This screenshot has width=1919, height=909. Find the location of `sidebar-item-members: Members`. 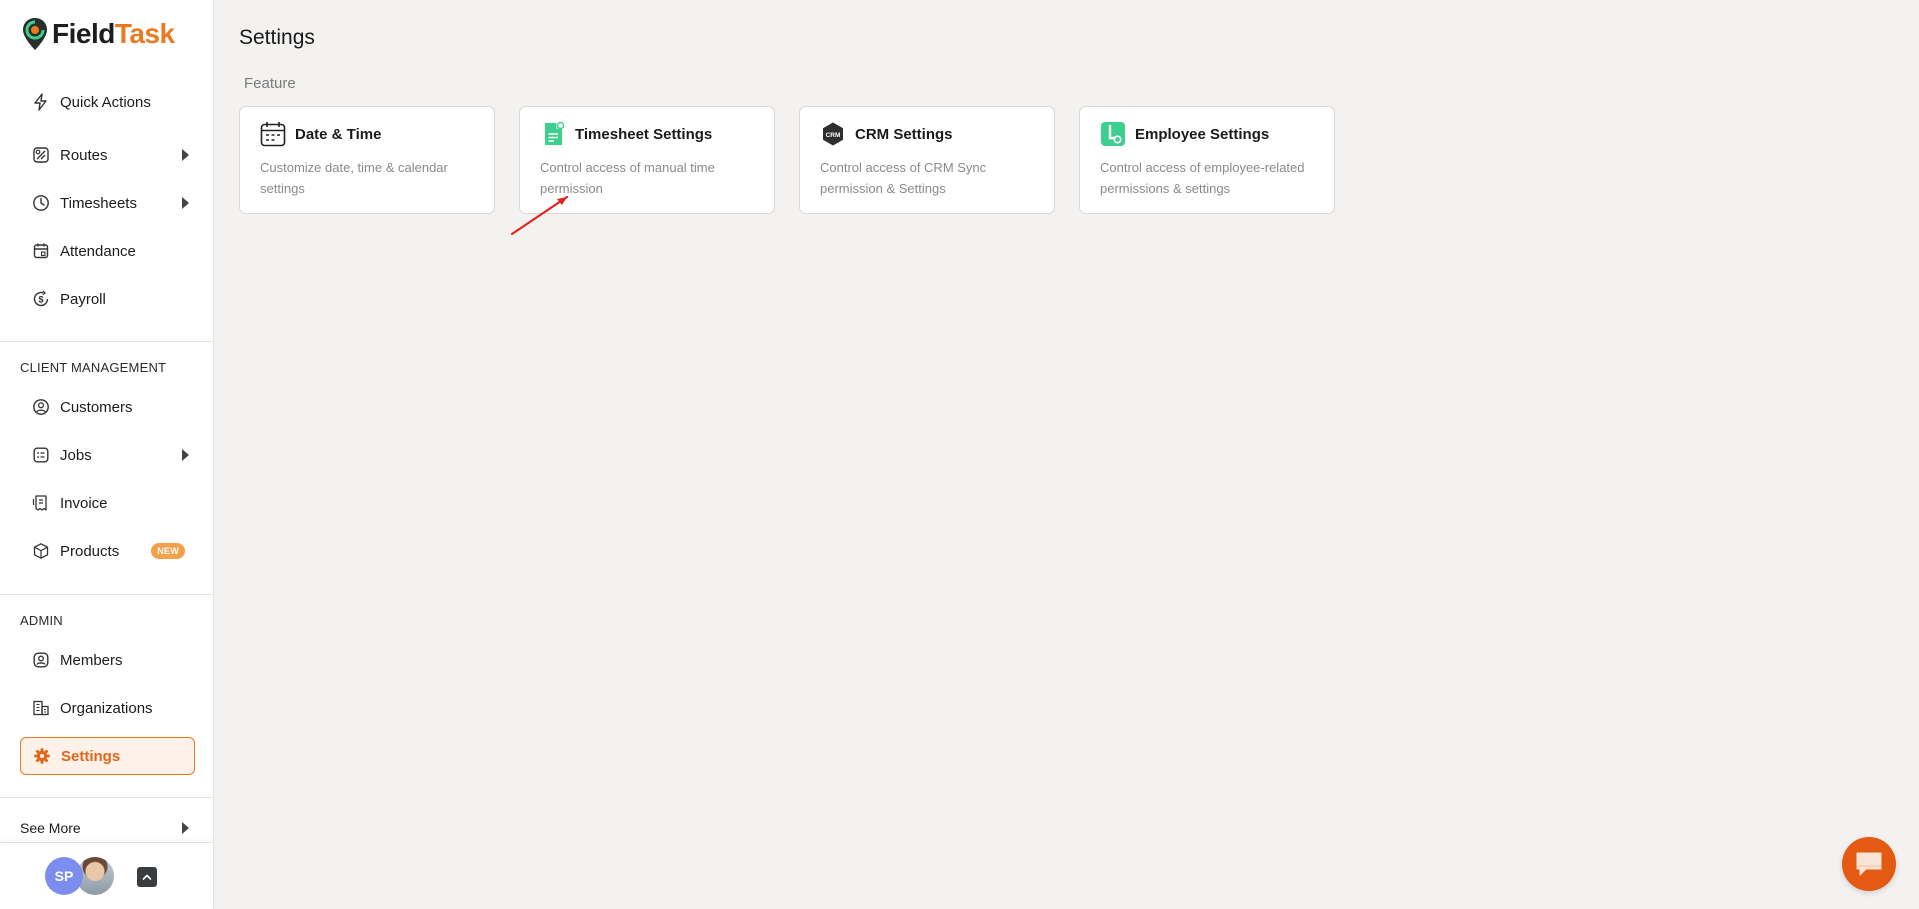

sidebar-item-members: Members is located at coordinates (107, 660).